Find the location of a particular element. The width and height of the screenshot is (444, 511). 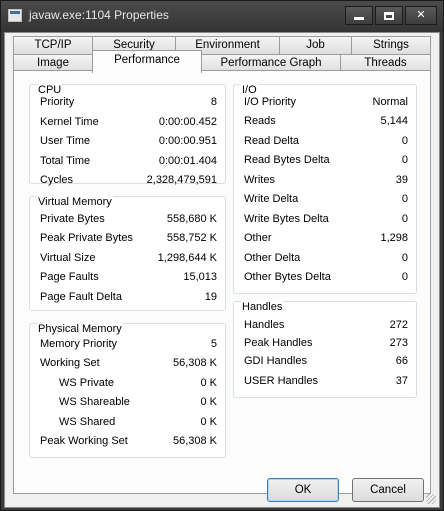

io-row: Writes 39 is located at coordinates (325, 183).